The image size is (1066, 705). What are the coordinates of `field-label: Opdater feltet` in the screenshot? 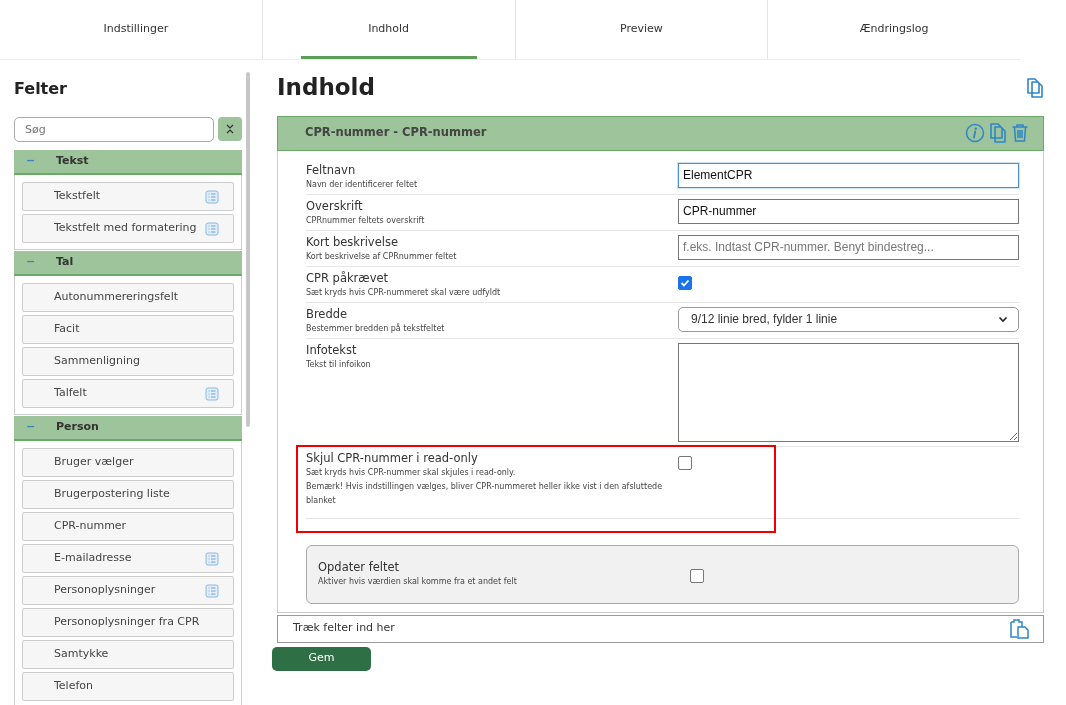 It's located at (359, 567).